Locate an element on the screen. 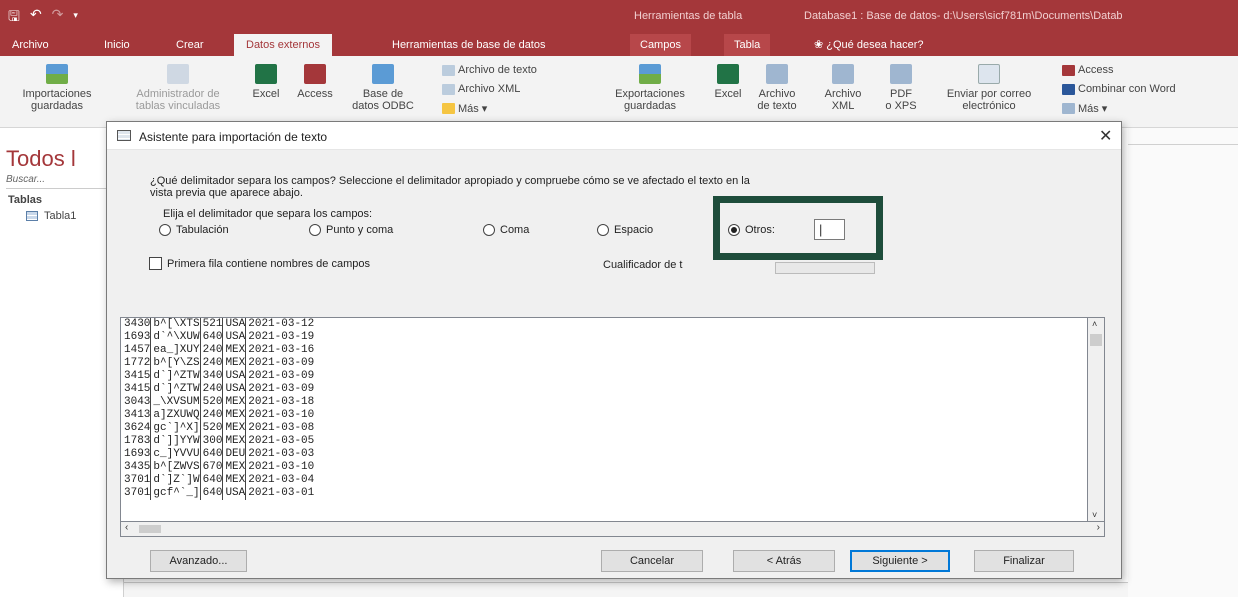 The width and height of the screenshot is (1238, 597). label: Archivo de texto is located at coordinates (497, 70).